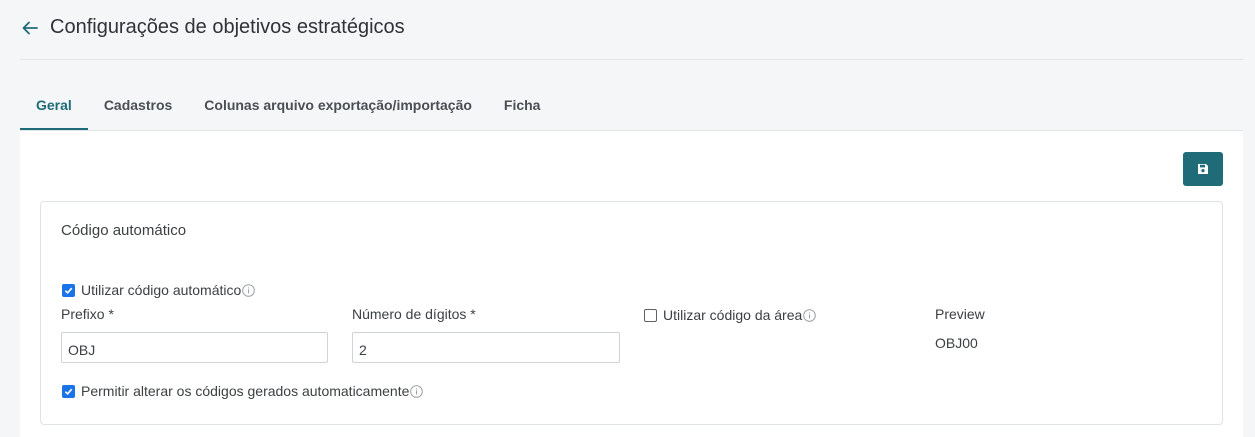  Describe the element at coordinates (414, 314) in the screenshot. I see `digits-label: Número de dígitos *` at that location.